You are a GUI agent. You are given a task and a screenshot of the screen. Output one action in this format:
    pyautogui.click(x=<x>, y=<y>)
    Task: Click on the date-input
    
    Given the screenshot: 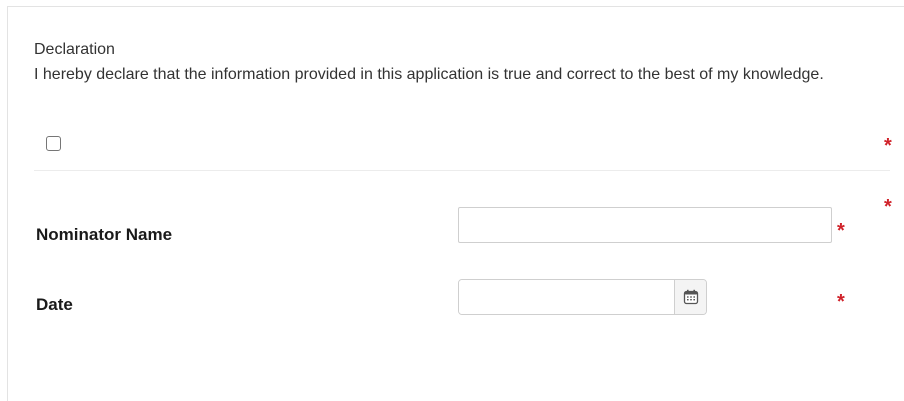 What is the action you would take?
    pyautogui.click(x=566, y=297)
    